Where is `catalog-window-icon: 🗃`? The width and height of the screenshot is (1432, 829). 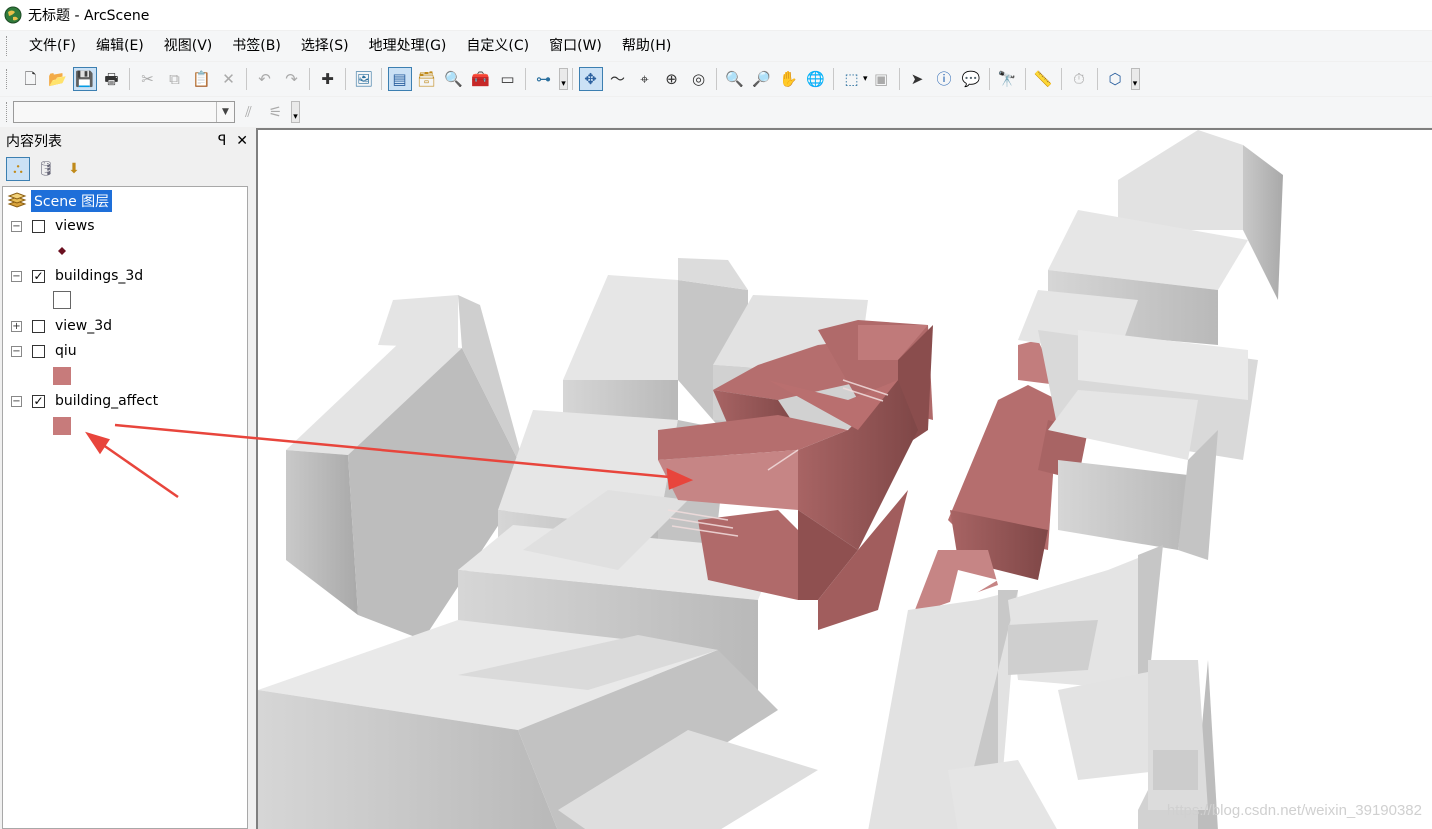
catalog-window-icon: 🗃 is located at coordinates (427, 79).